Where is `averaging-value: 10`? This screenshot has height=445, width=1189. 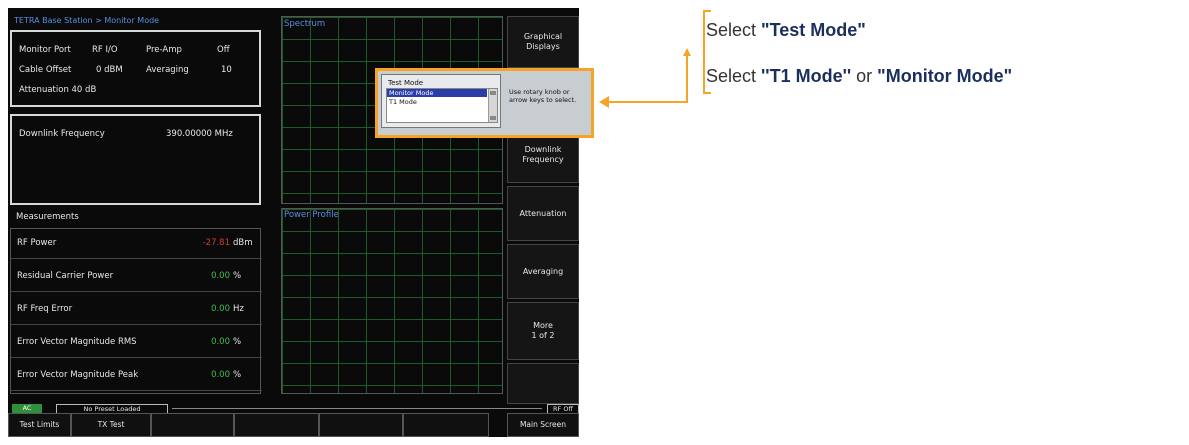
averaging-value: 10 is located at coordinates (226, 70).